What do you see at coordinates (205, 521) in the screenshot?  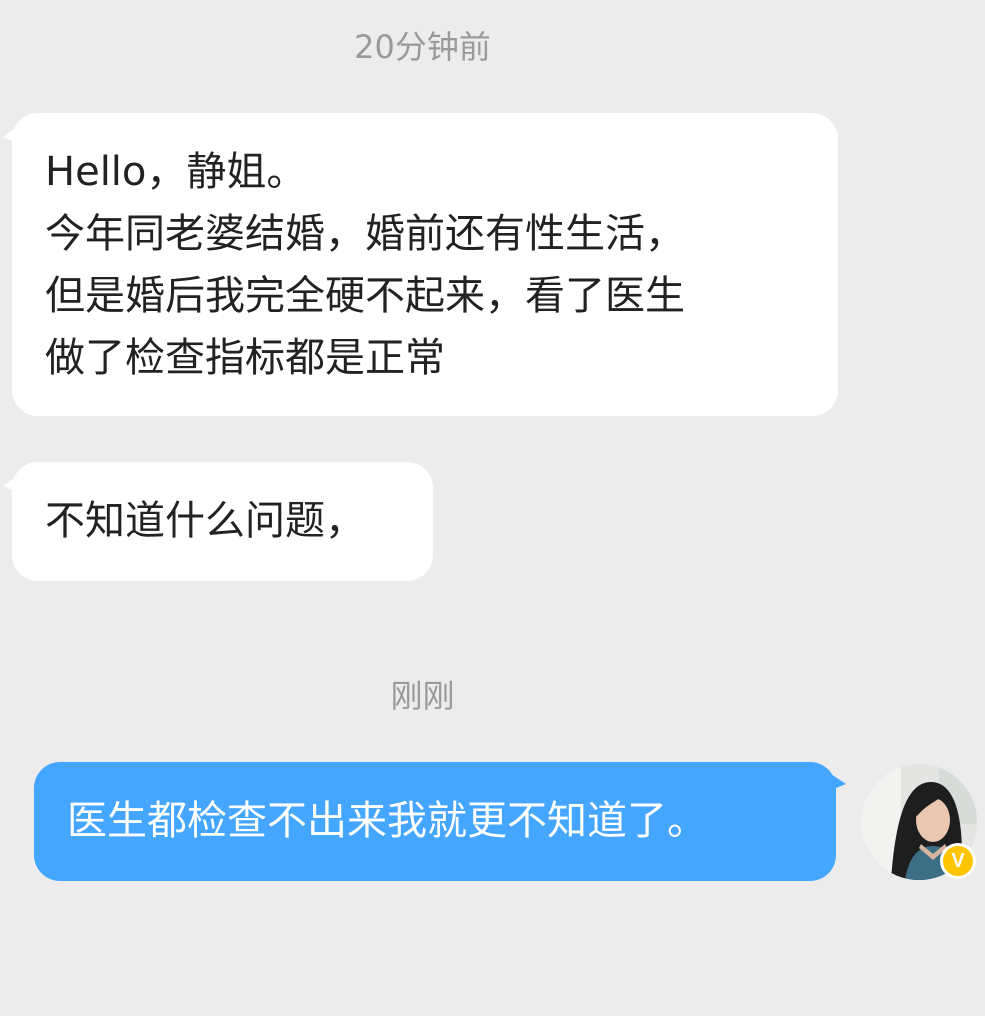 I see `message-text-line: 不知道什么问题，` at bounding box center [205, 521].